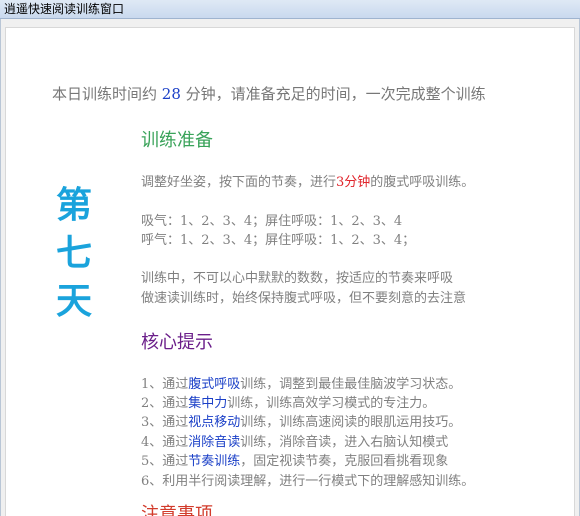  What do you see at coordinates (333, 94) in the screenshot?
I see `intro-suffix: 分钟，请准备充足的时间，一次完成整个训练` at bounding box center [333, 94].